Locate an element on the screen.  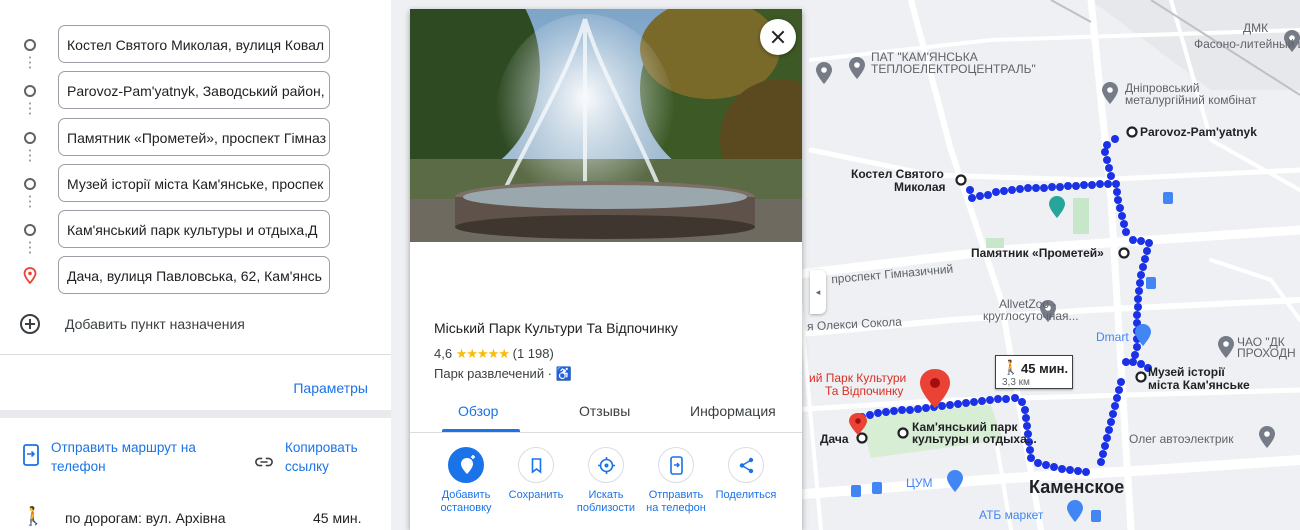
destination-pin-icon is located at coordinates (30, 275).